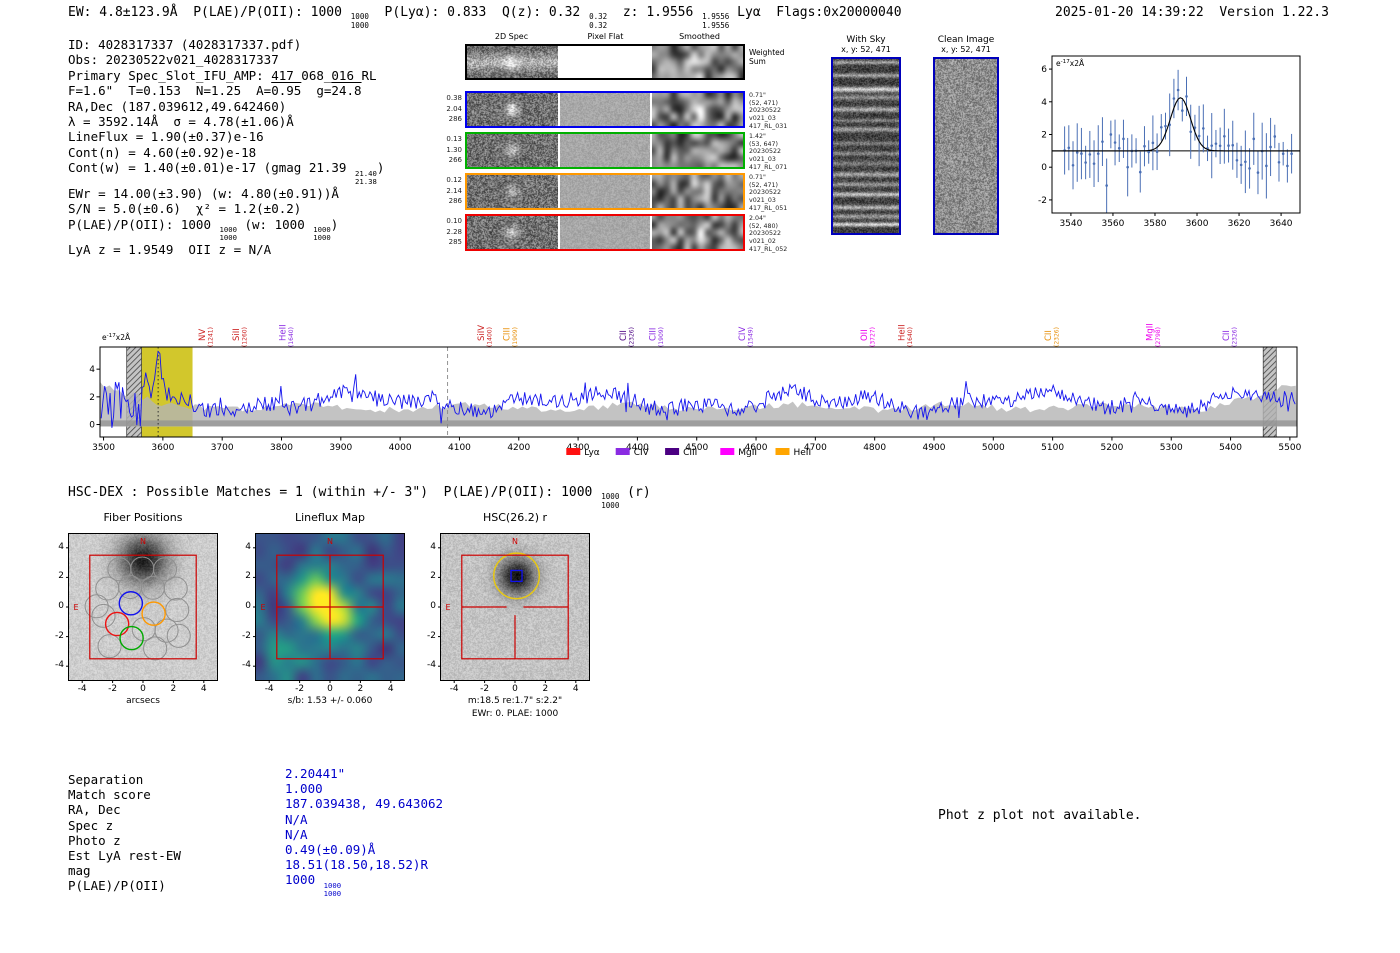 This screenshot has width=1400, height=953. What do you see at coordinates (934, 448) in the screenshot?
I see `svg-text: 4900` at bounding box center [934, 448].